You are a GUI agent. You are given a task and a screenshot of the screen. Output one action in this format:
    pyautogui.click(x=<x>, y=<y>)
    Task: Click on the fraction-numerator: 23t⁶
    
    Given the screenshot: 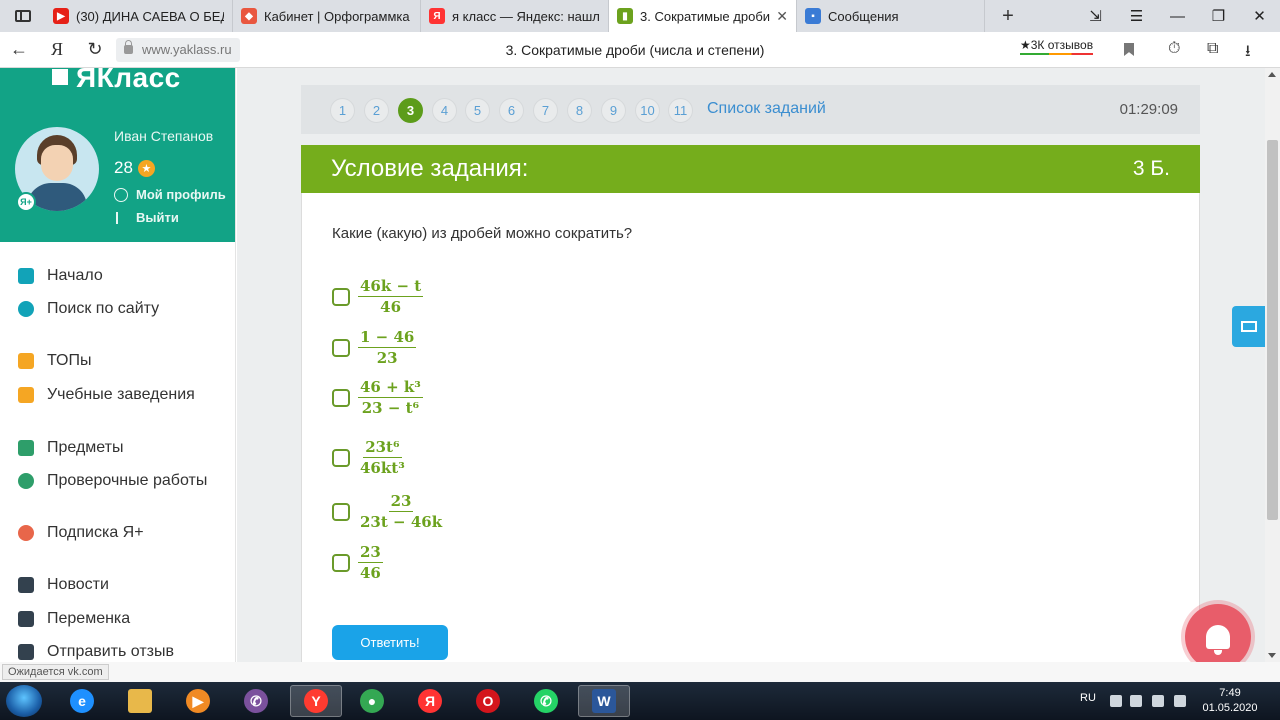 What is the action you would take?
    pyautogui.click(x=382, y=448)
    